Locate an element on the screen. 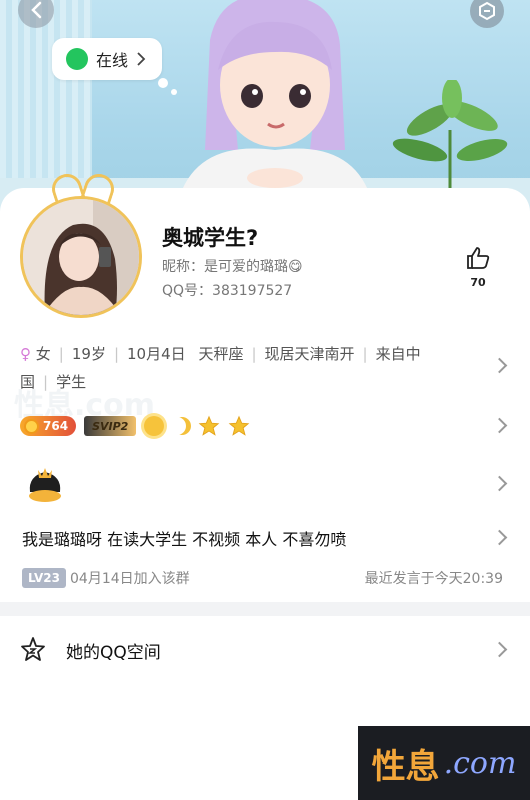 This screenshot has width=530, height=800. avatar-3d-figure is located at coordinates (275, 97).